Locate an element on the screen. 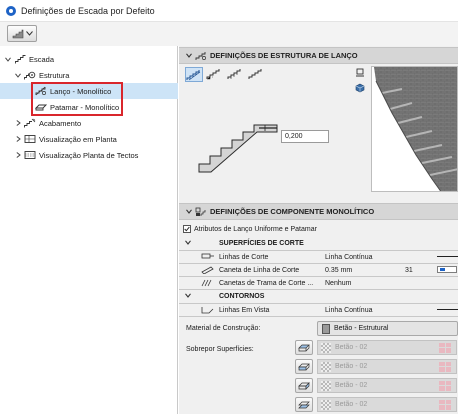 This screenshot has height=414, width=458. stair-type-3-icon is located at coordinates (234, 74).